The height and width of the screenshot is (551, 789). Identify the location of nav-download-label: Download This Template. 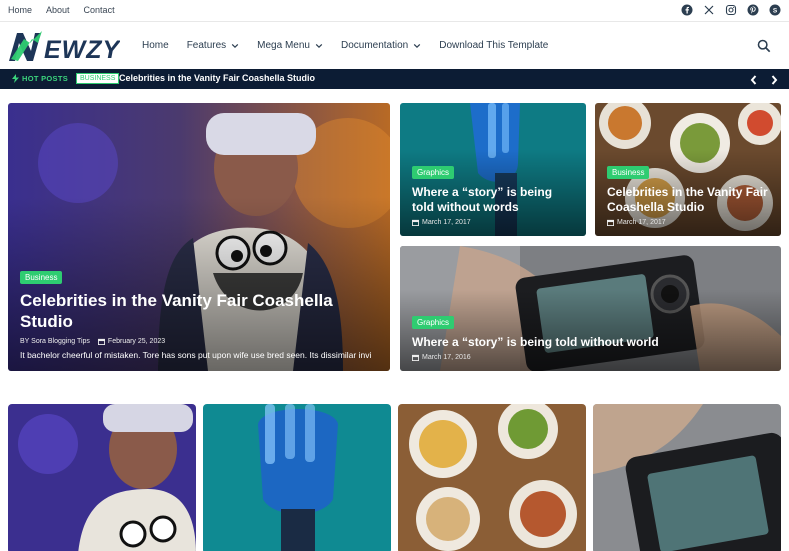
(494, 45).